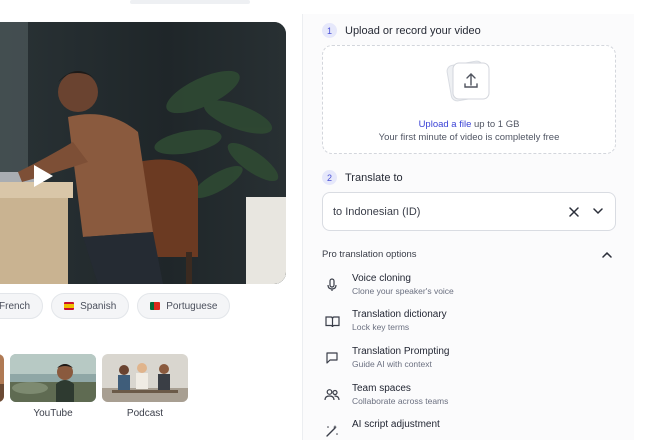 The width and height of the screenshot is (660, 440). Describe the element at coordinates (469, 211) in the screenshot. I see `target-language-select: to Indonesian (ID)` at that location.